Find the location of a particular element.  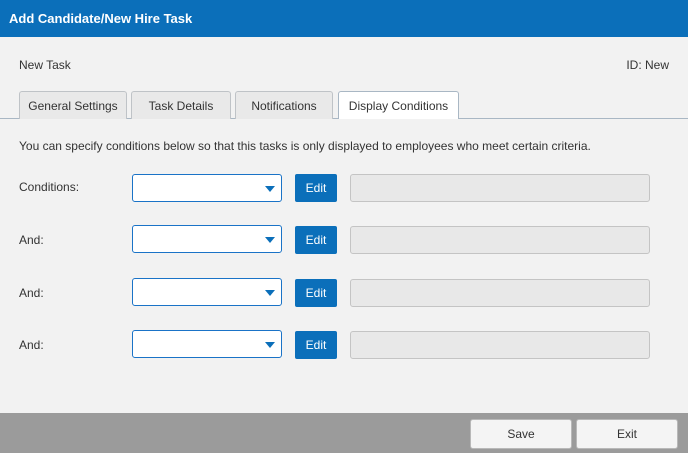

tab-display-conditions: Display Conditions is located at coordinates (398, 105).